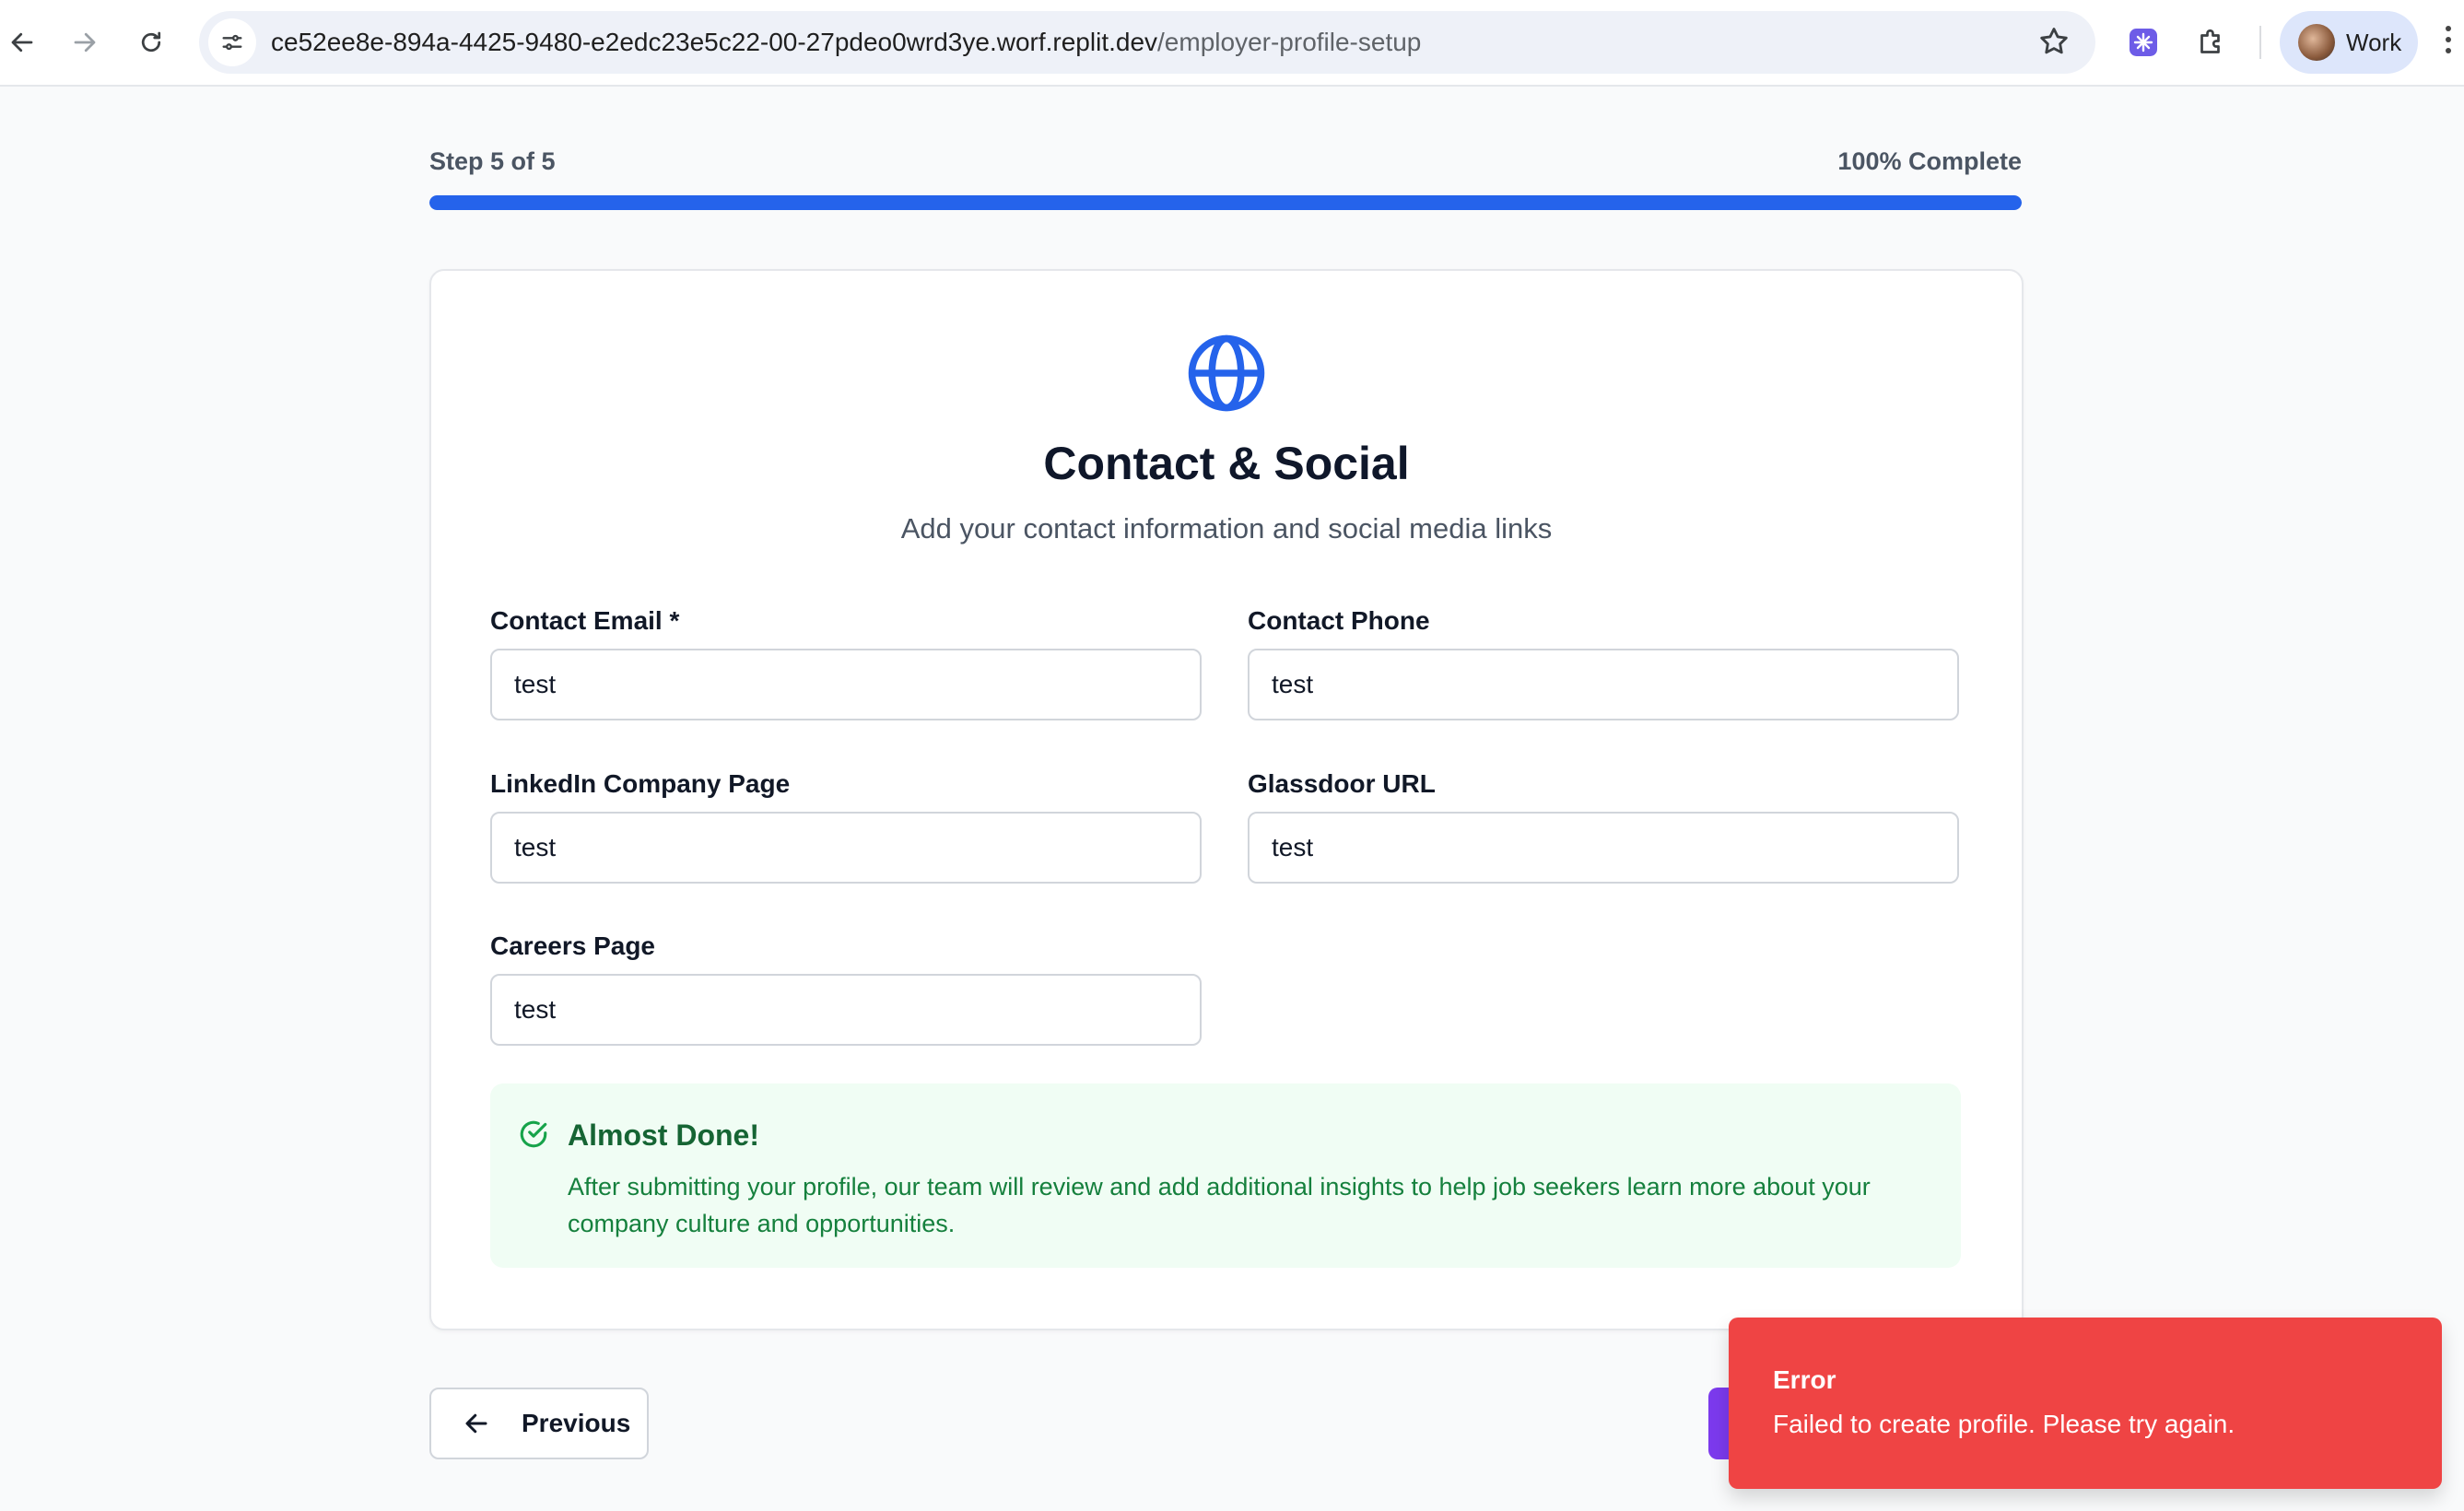 Image resolution: width=2464 pixels, height=1511 pixels. I want to click on contact-email-input: test, so click(846, 685).